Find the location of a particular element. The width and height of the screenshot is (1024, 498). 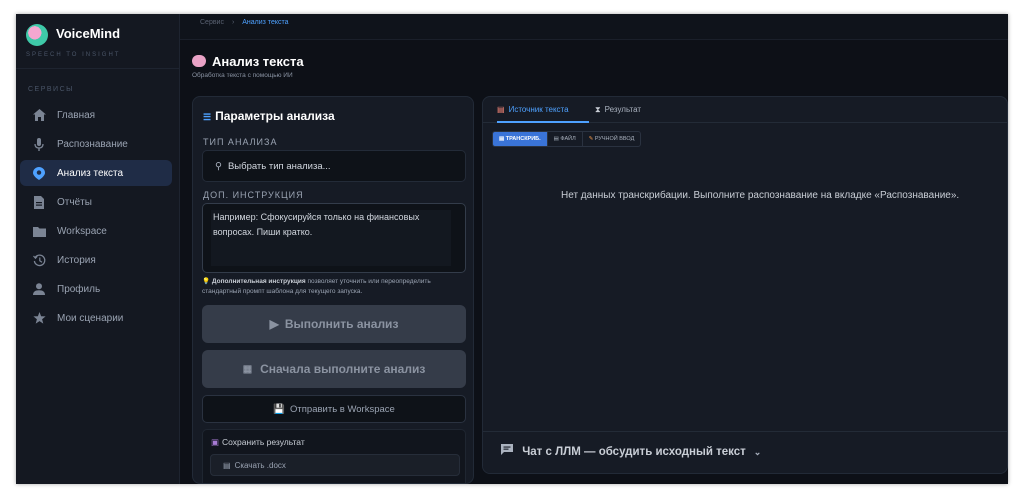

panel-title-text: Параметры анализа is located at coordinates (275, 116).